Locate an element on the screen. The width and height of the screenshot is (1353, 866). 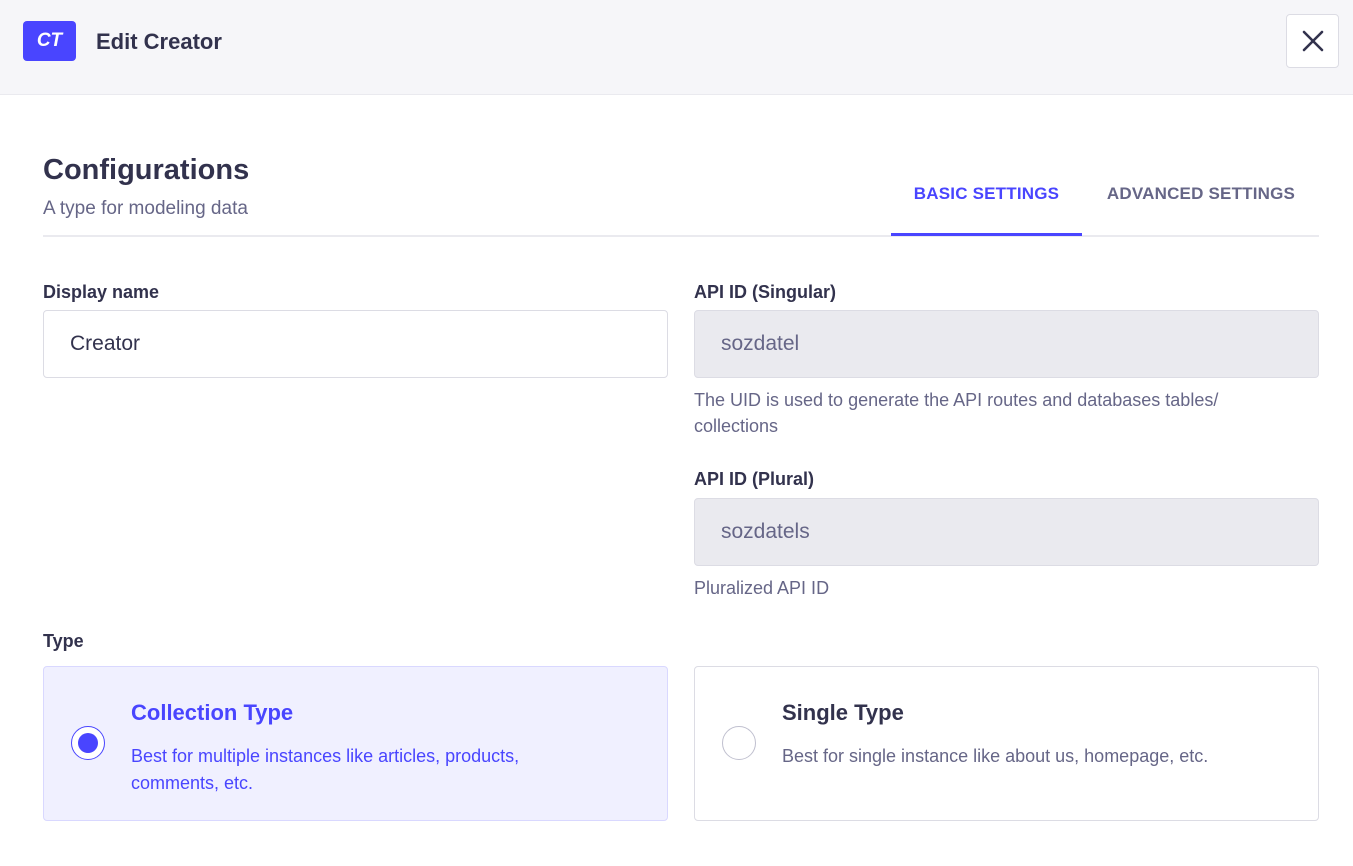
section-title: Configurations is located at coordinates (146, 170).